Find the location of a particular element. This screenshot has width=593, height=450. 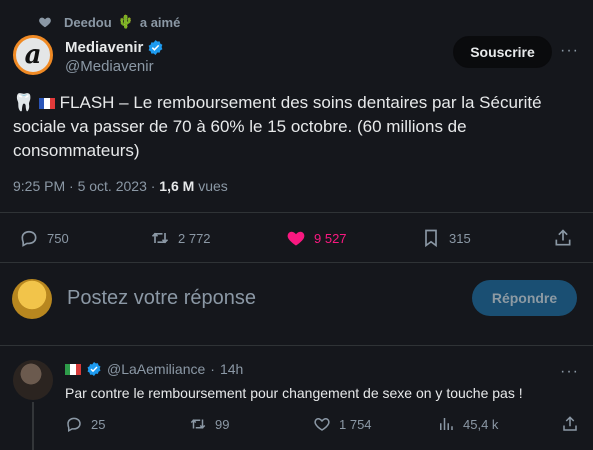

like-count: 9 527 is located at coordinates (330, 238).